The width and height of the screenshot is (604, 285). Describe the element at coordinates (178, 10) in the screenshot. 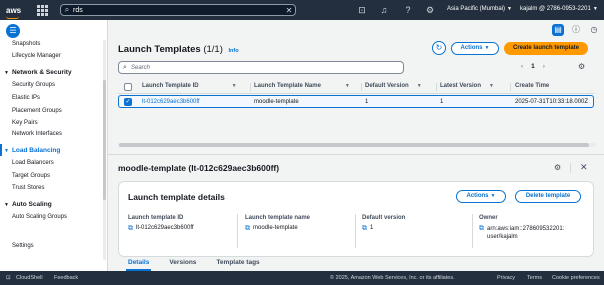

I see `global-search-input: ⌕ rds ✕` at that location.